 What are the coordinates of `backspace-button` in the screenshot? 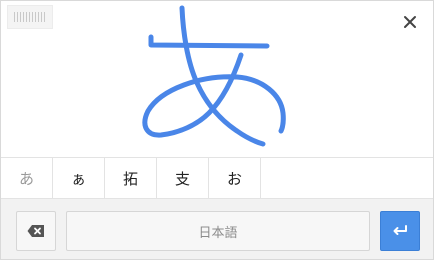 It's located at (36, 231).